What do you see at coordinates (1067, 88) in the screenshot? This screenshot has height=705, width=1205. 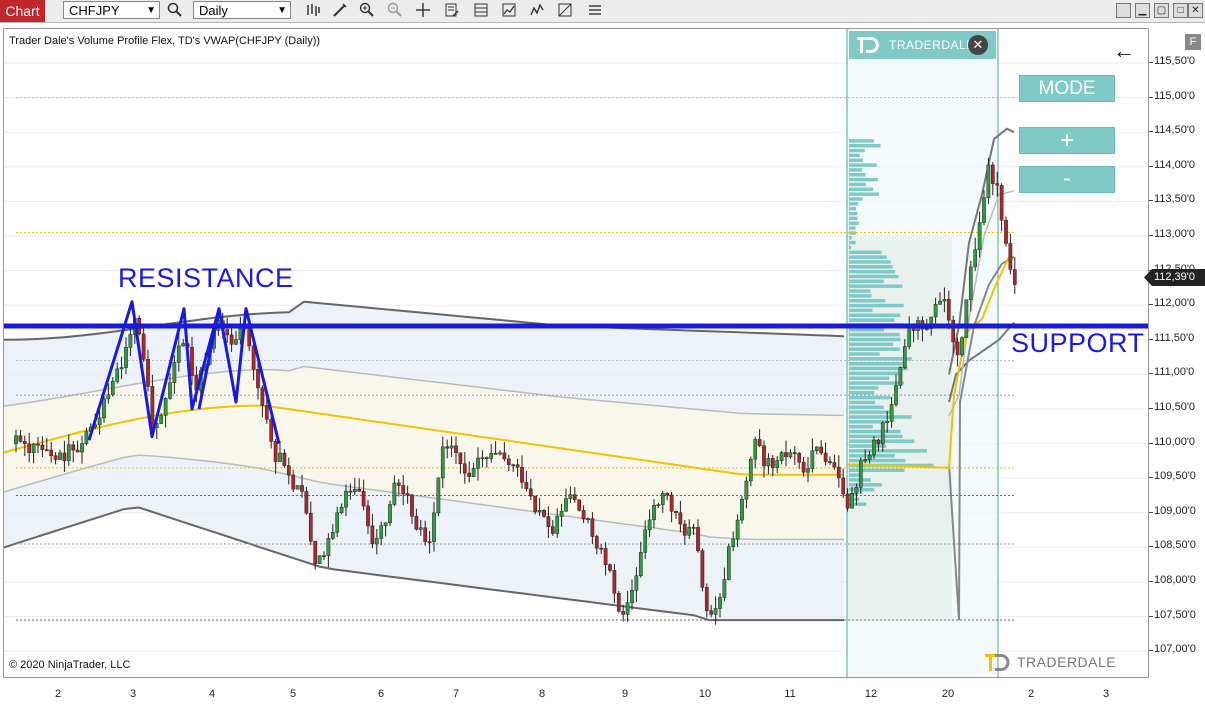 I see `mode-button: MODE` at bounding box center [1067, 88].